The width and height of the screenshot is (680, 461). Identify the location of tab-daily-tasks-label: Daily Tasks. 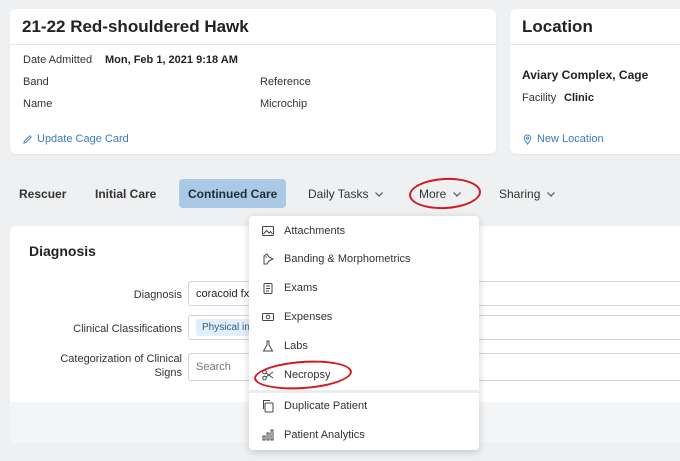
(338, 193).